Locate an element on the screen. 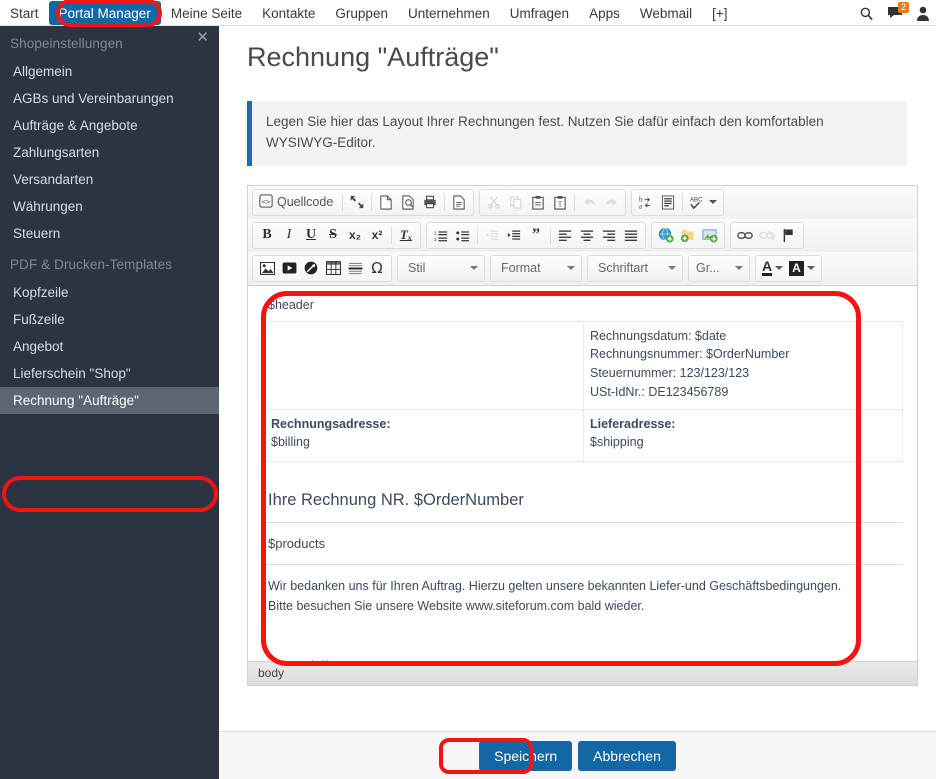 This screenshot has width=936, height=779. bold-icon: B is located at coordinates (267, 235).